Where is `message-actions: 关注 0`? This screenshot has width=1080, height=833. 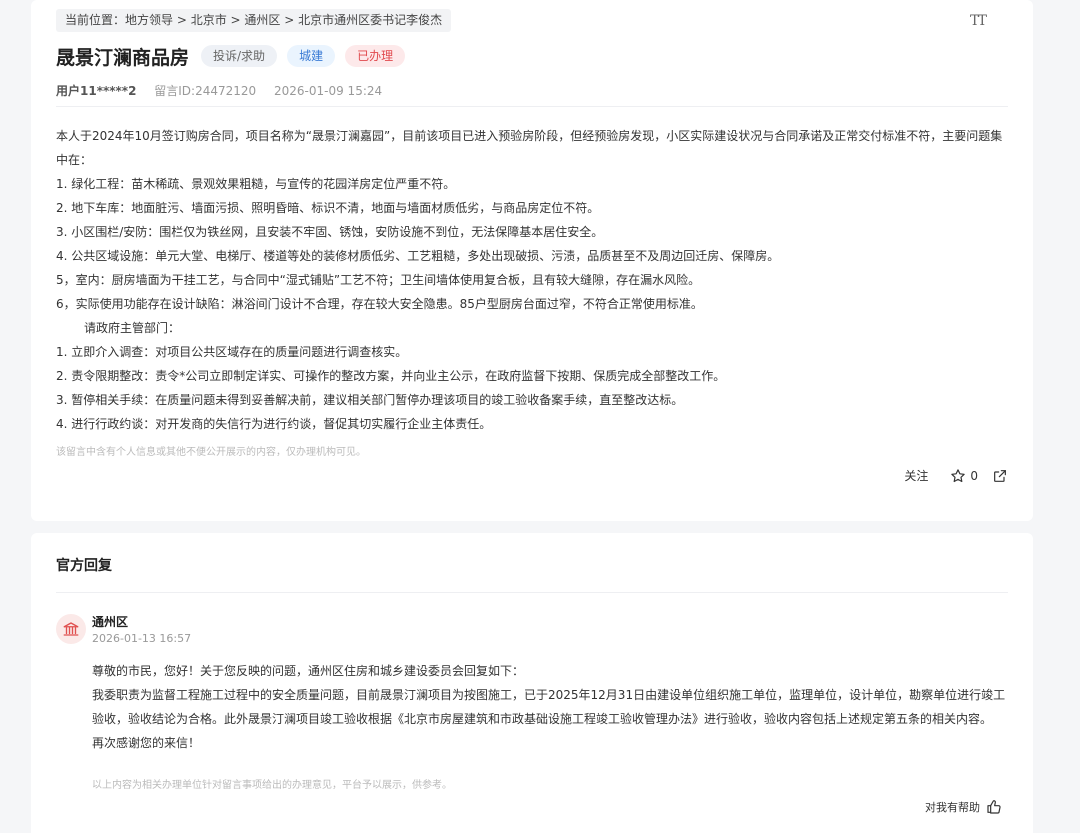 message-actions: 关注 0 is located at coordinates (956, 475).